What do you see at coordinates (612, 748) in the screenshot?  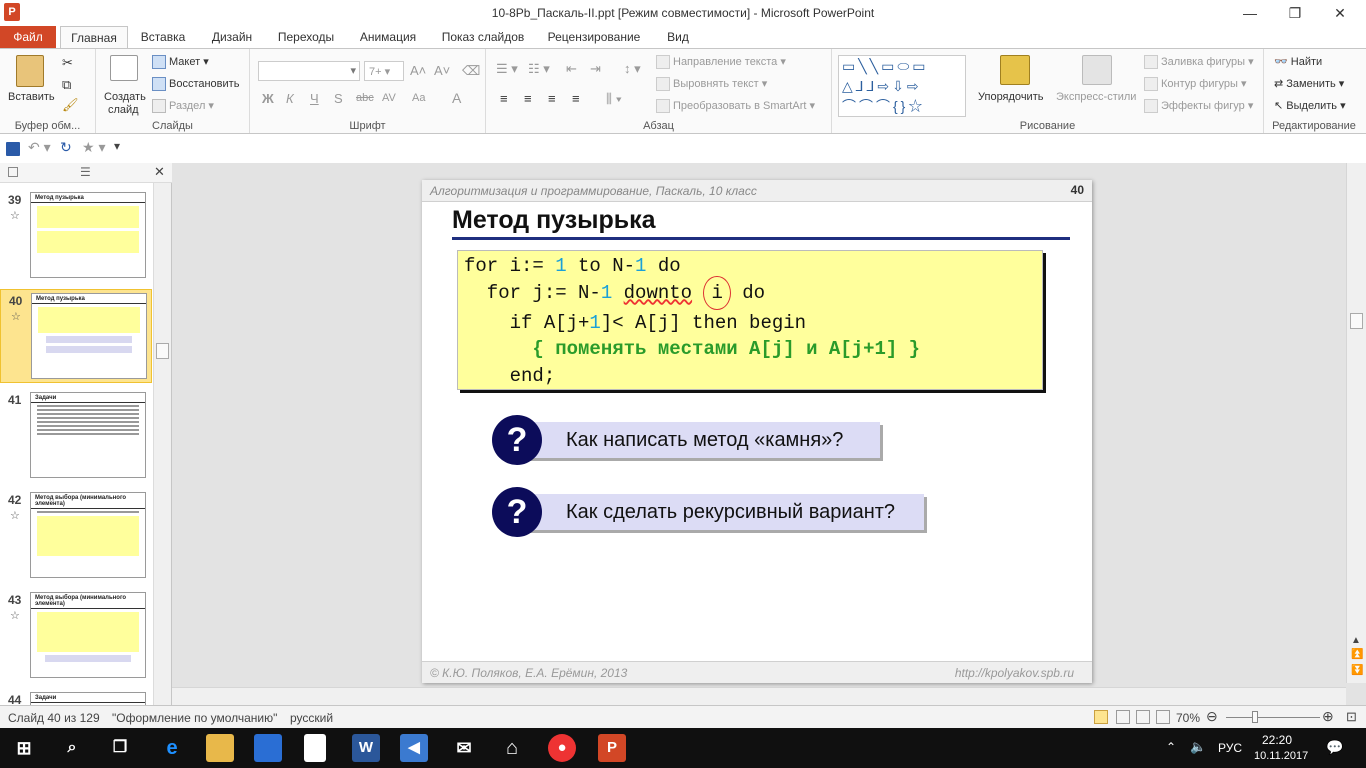 I see `powerpoint-taskbar-icon: P` at bounding box center [612, 748].